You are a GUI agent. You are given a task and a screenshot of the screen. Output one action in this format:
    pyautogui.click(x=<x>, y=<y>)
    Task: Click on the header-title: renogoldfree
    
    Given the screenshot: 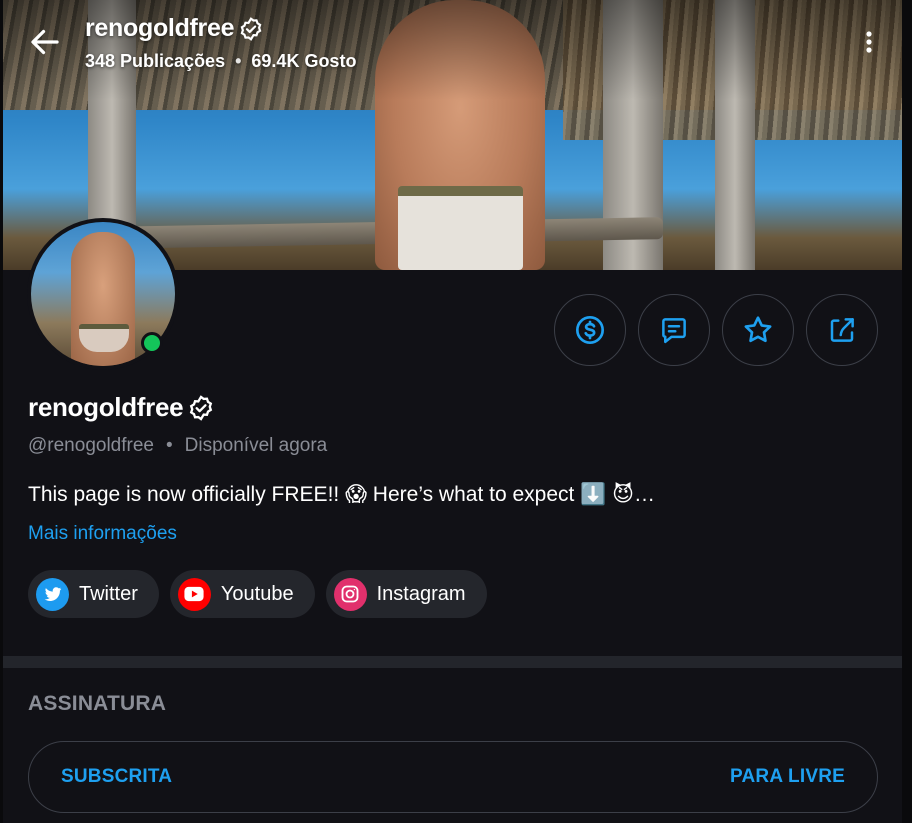 What is the action you would take?
    pyautogui.click(x=174, y=28)
    